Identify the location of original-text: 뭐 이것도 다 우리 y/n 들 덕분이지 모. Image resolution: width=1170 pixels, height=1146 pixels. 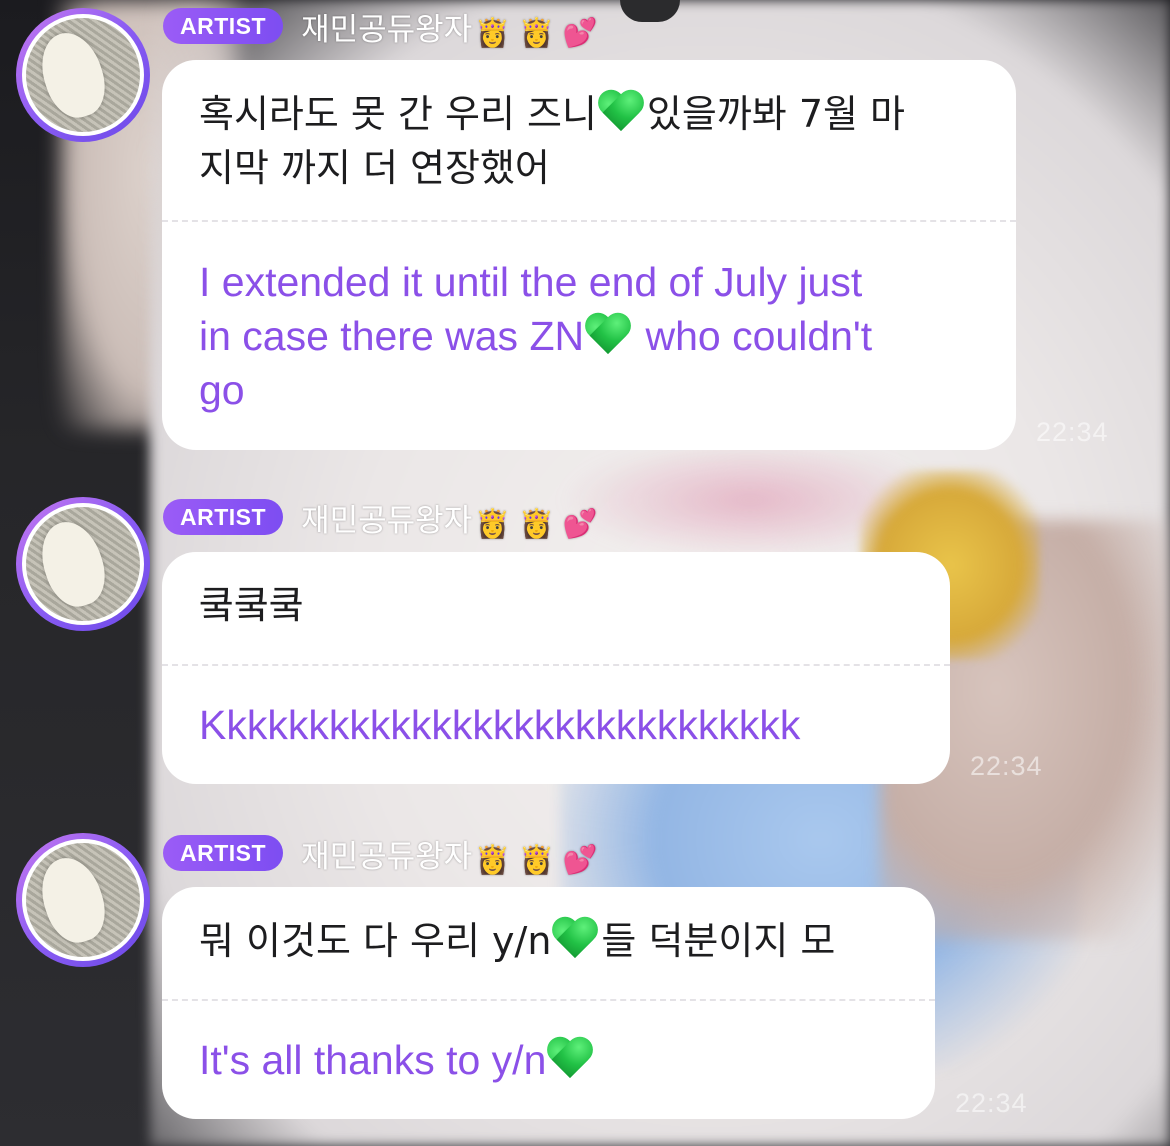
(548, 941).